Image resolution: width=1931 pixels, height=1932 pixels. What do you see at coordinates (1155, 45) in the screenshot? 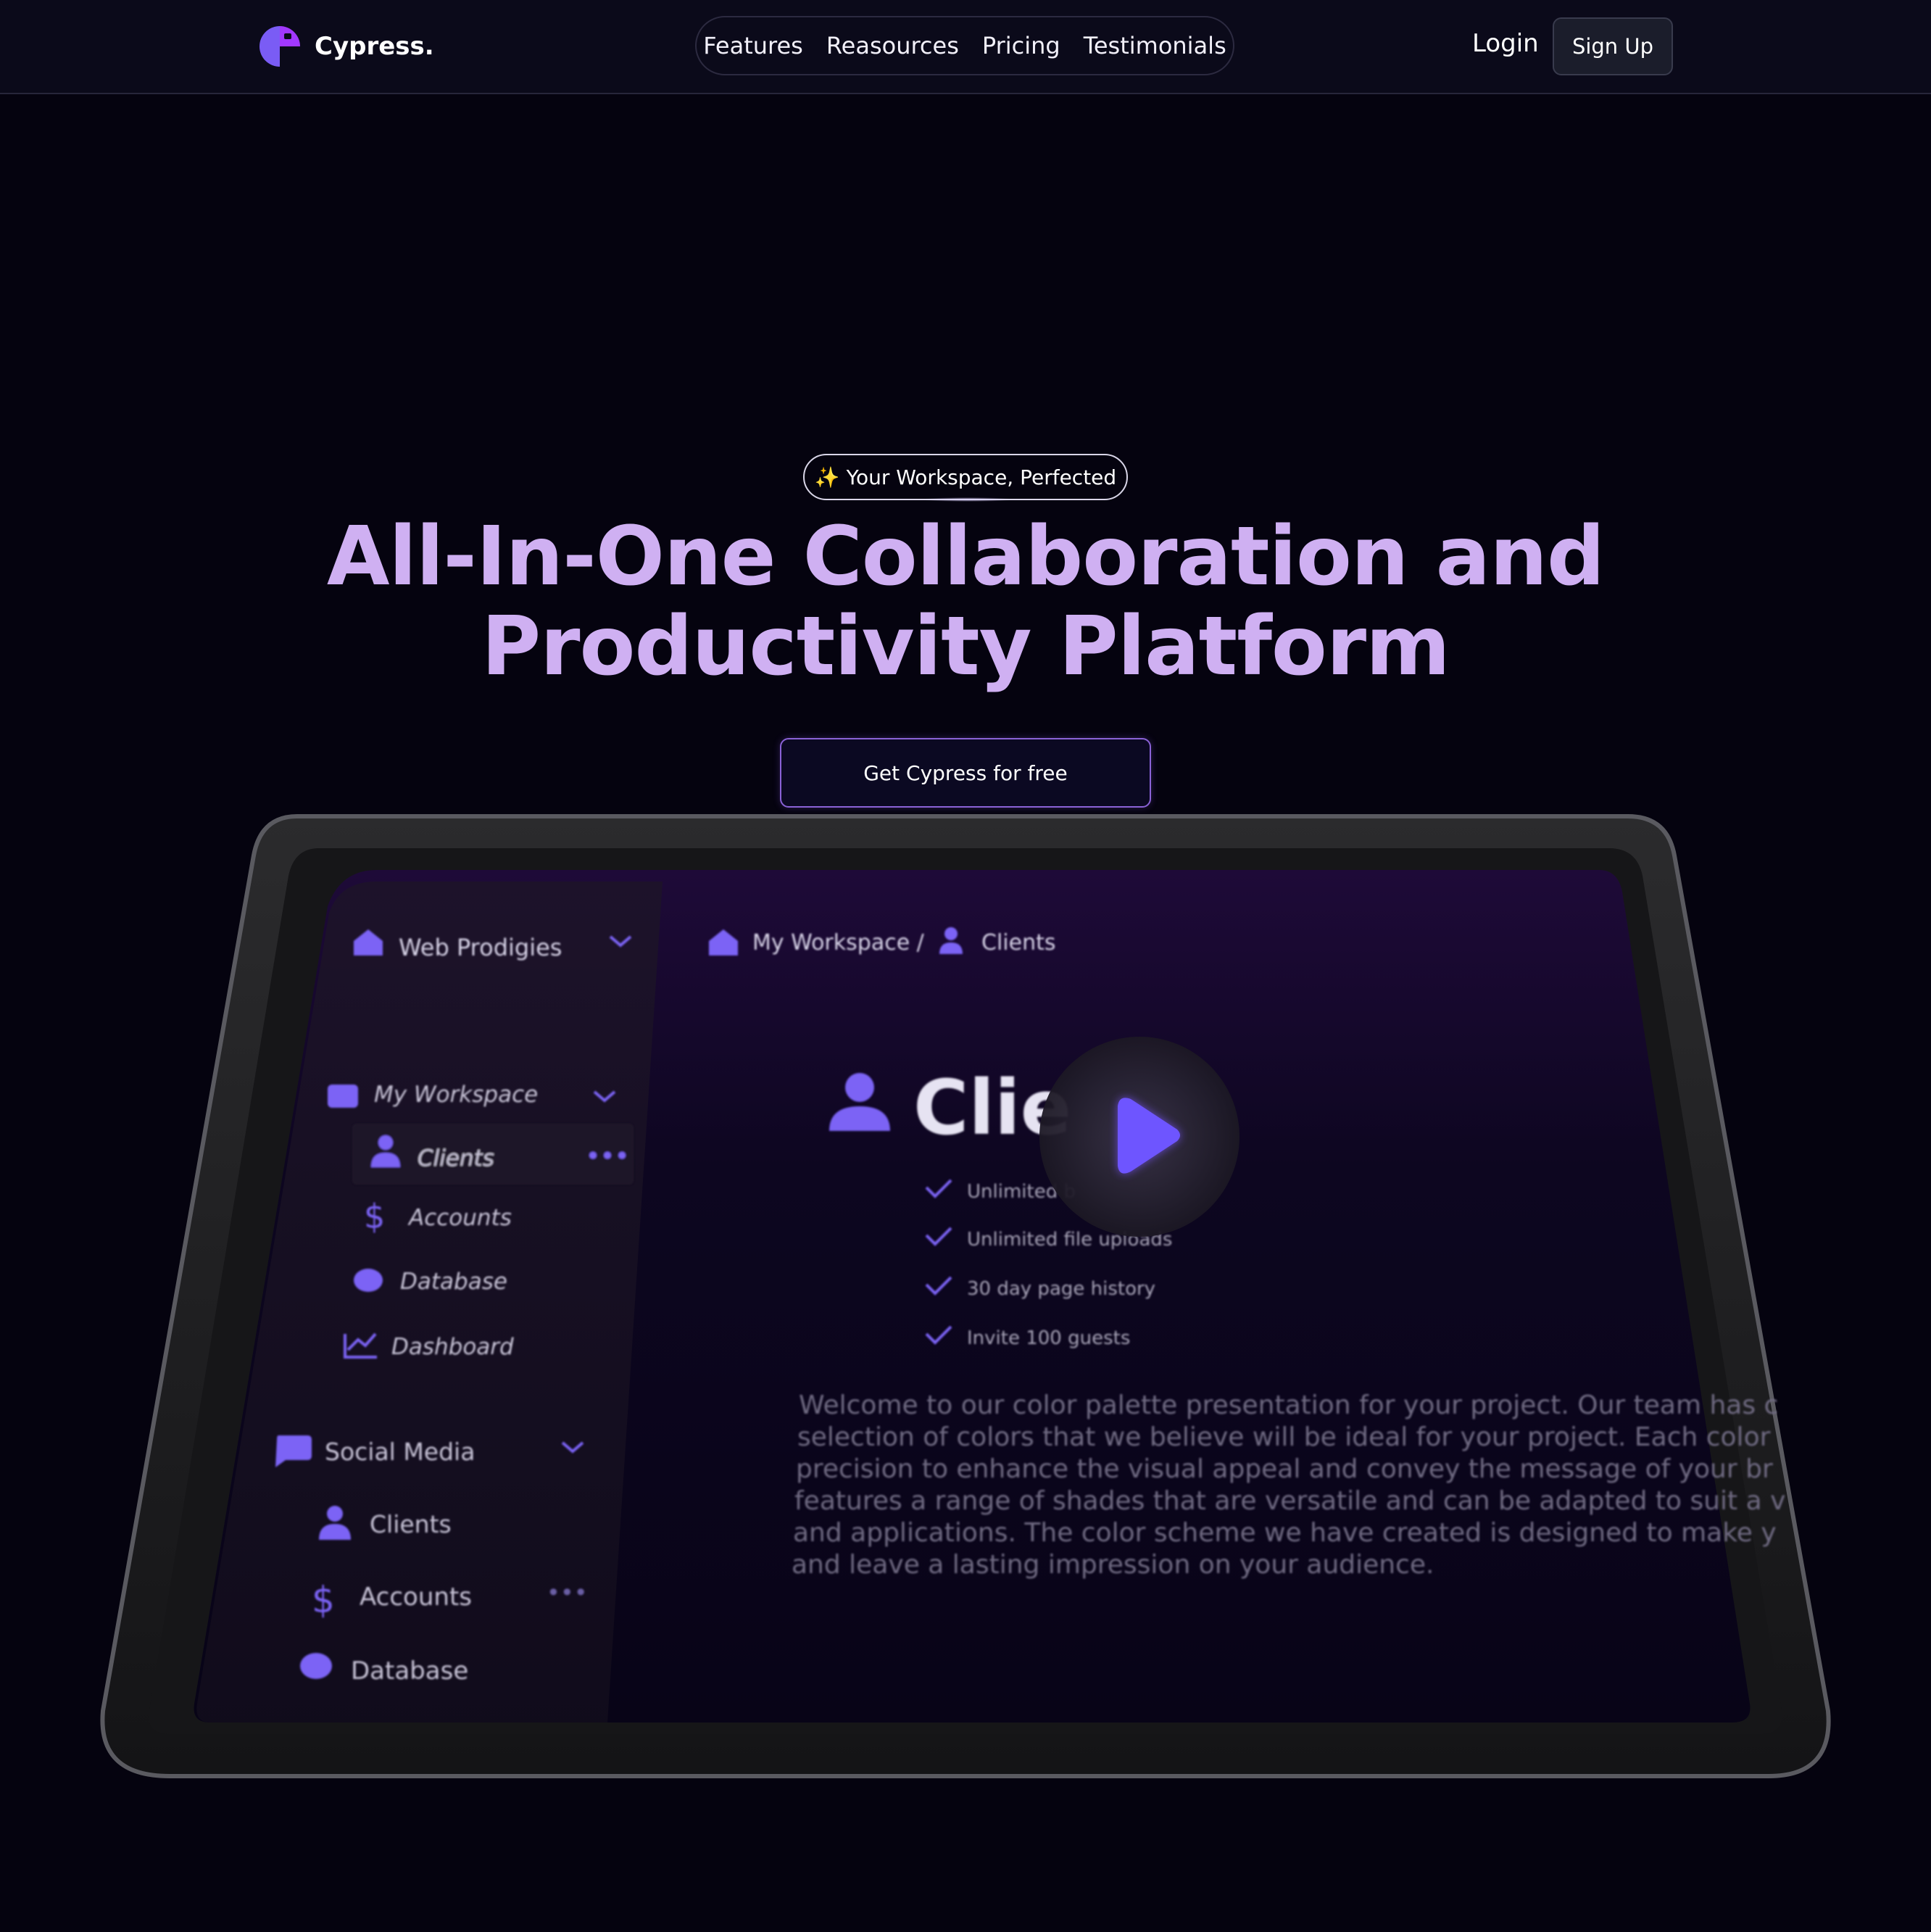
I see `nav-link-testimonials: Testimonials` at bounding box center [1155, 45].